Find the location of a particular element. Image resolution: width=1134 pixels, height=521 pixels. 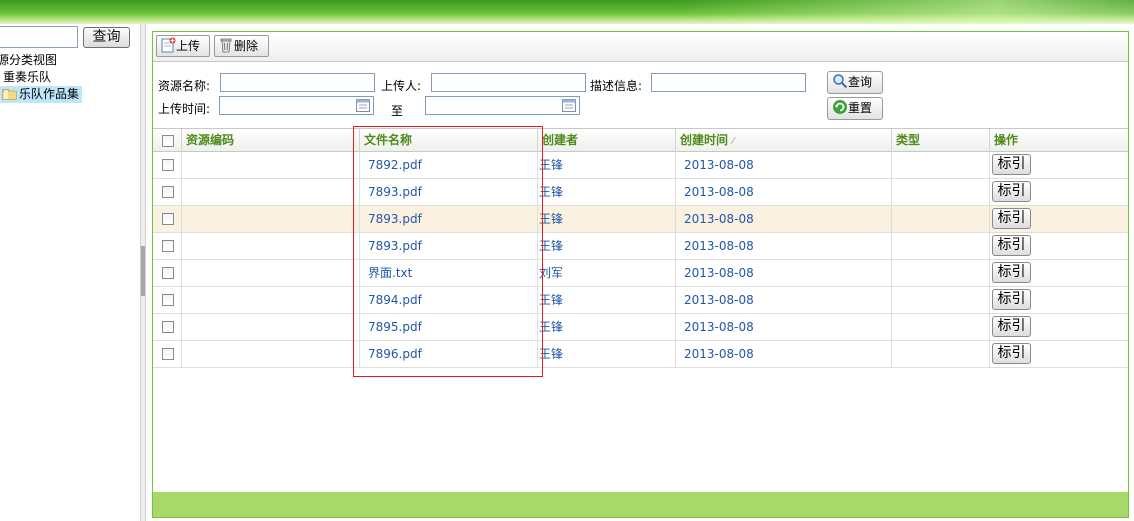

splitter-handle is located at coordinates (143, 271).